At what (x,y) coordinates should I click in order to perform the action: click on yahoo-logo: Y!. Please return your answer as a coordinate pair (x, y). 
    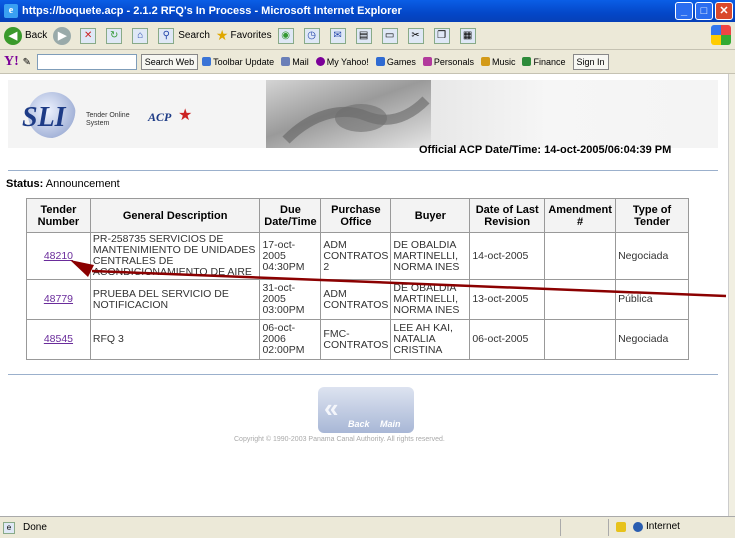
    Looking at the image, I should click on (11, 62).